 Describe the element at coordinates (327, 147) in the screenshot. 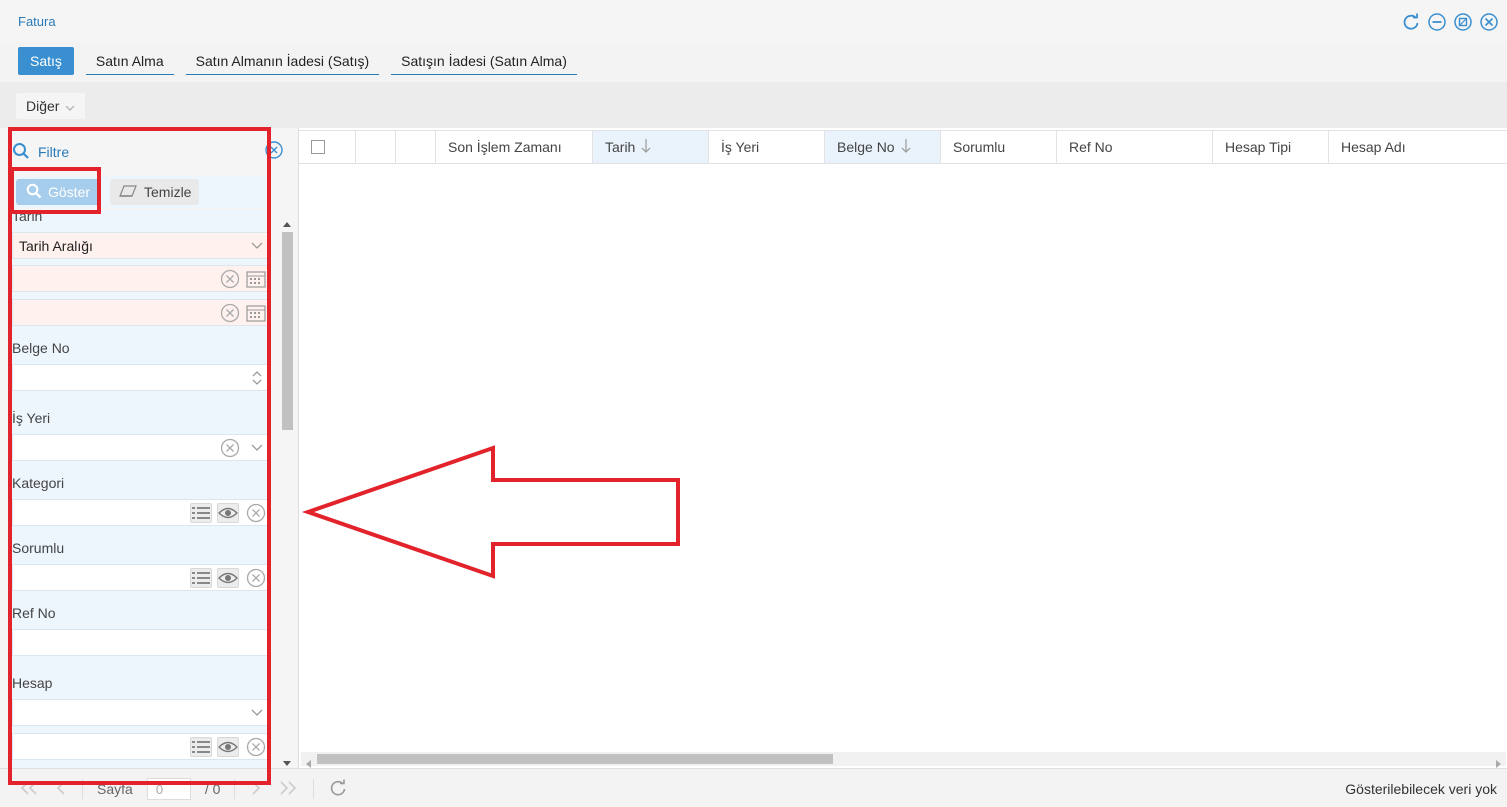

I see `select-all-column` at that location.